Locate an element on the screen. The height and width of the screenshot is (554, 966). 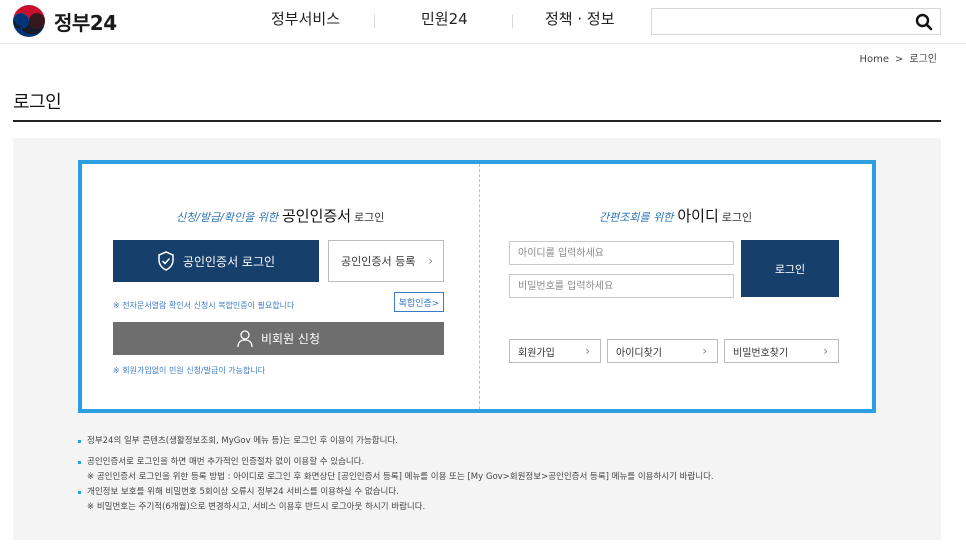
nav-item-gov-services: 정부서비스 is located at coordinates (305, 18).